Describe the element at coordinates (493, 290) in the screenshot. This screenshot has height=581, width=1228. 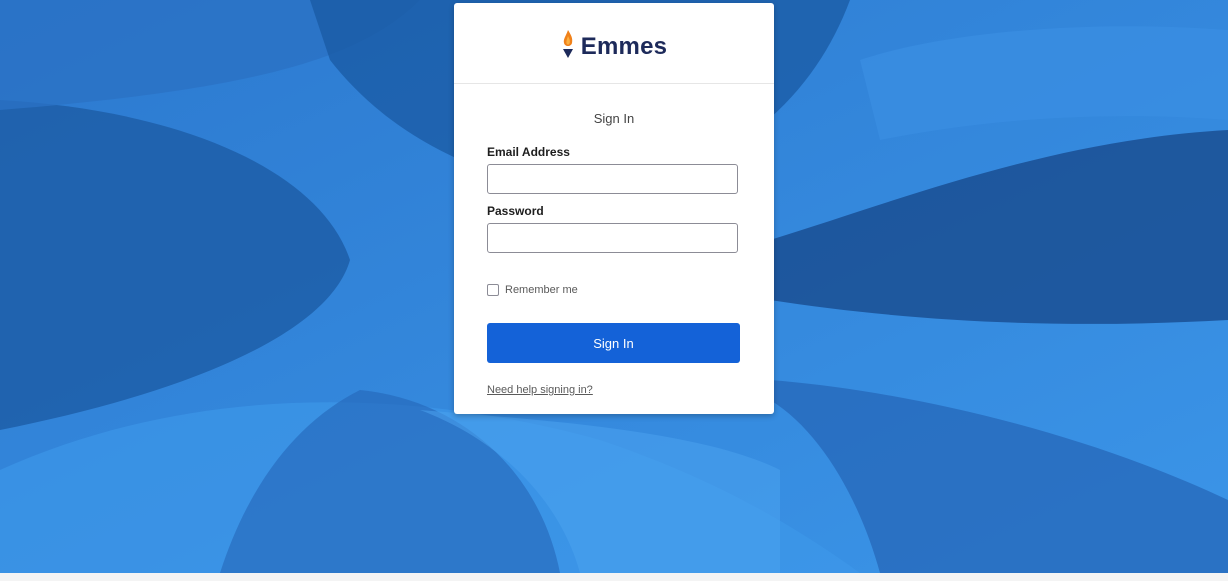
I see `checkbox-unchecked-icon` at that location.